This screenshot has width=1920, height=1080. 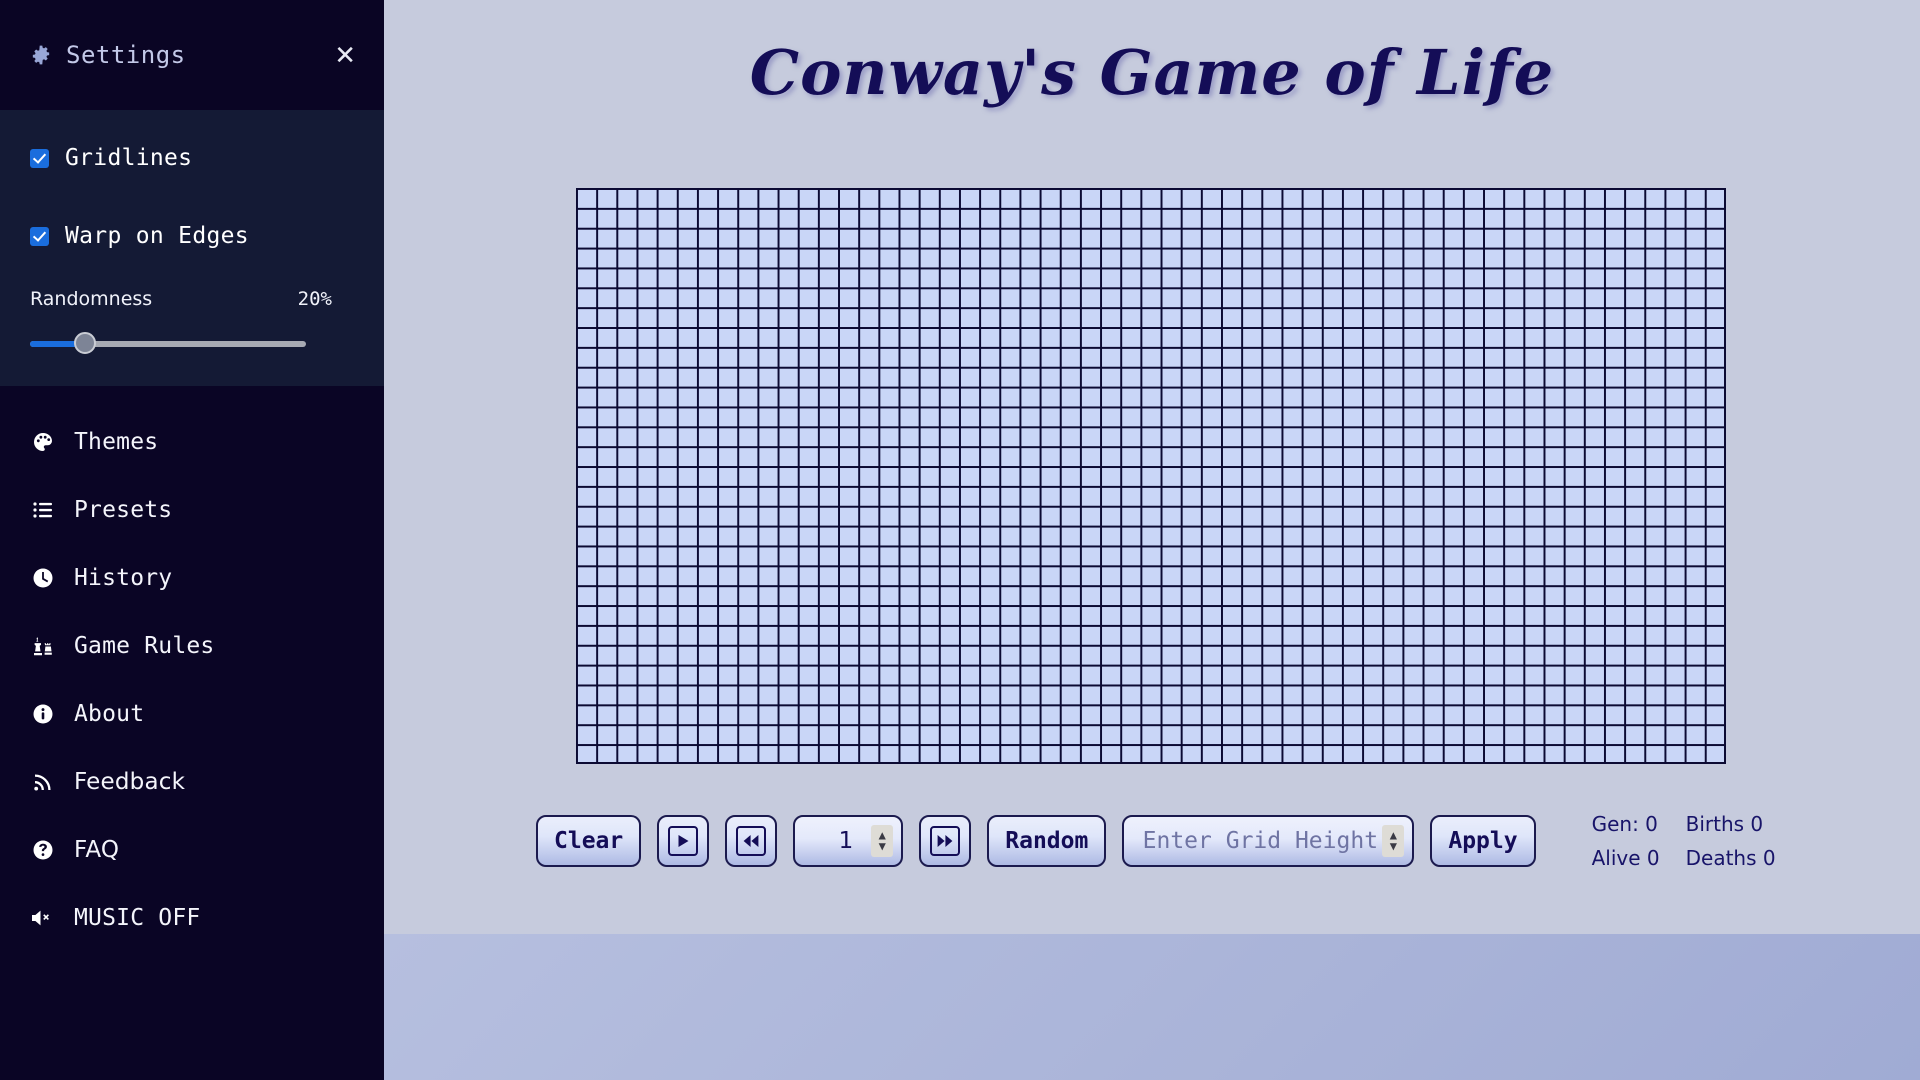 I want to click on step-back-button, so click(x=751, y=841).